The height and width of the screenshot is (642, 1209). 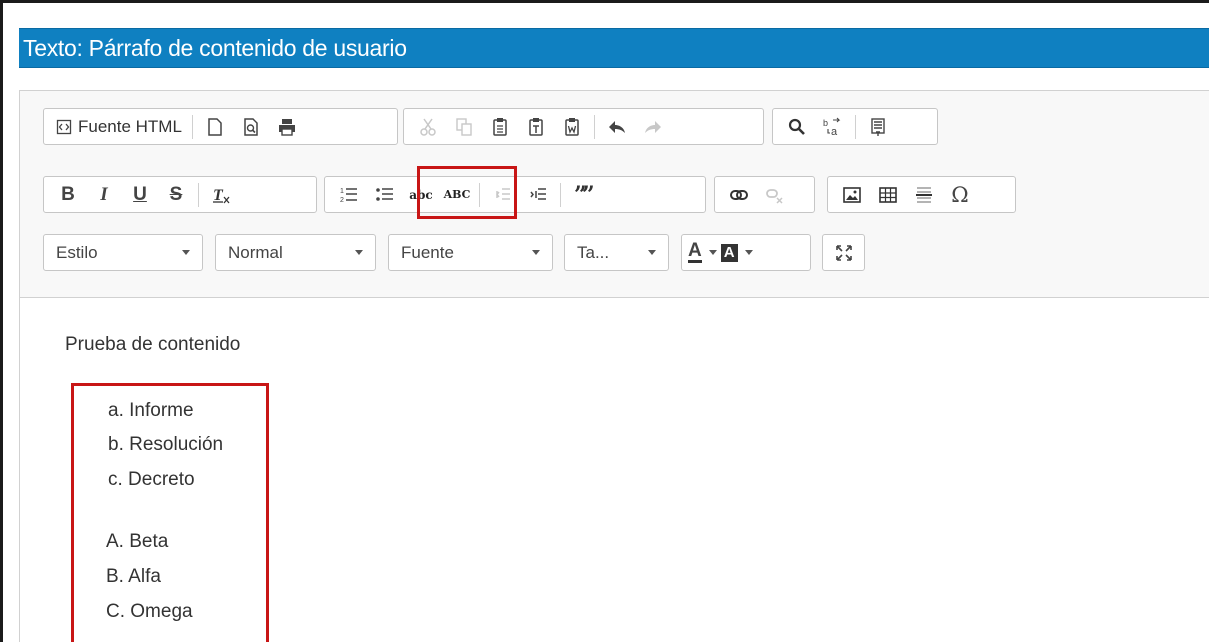 I want to click on list-style-highlight, so click(x=467, y=192).